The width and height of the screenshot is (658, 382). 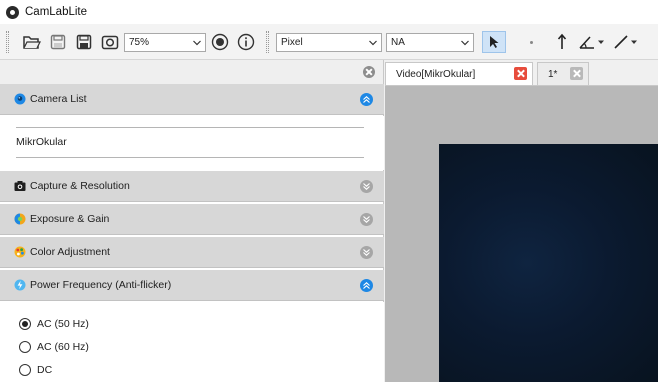 I want to click on section-exposure-gain: Exposure & Gain, so click(x=192, y=219).